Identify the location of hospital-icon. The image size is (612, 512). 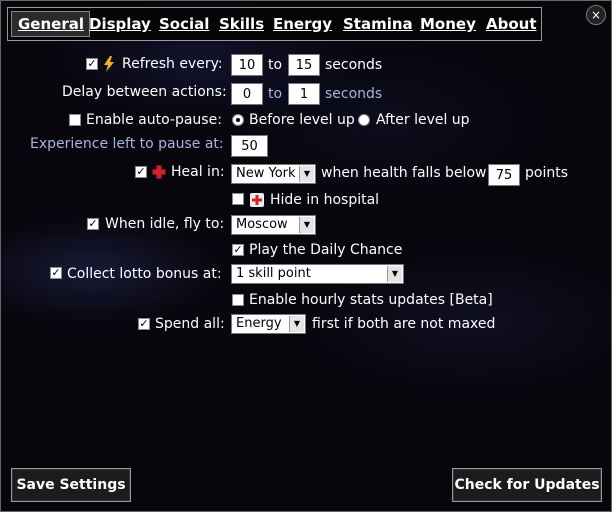
(257, 200).